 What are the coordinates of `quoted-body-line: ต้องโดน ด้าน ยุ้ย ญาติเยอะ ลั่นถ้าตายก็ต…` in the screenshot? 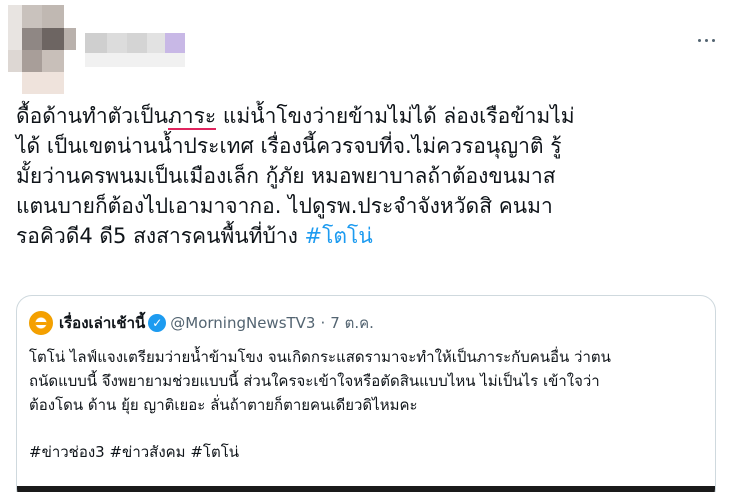 It's located at (223, 405).